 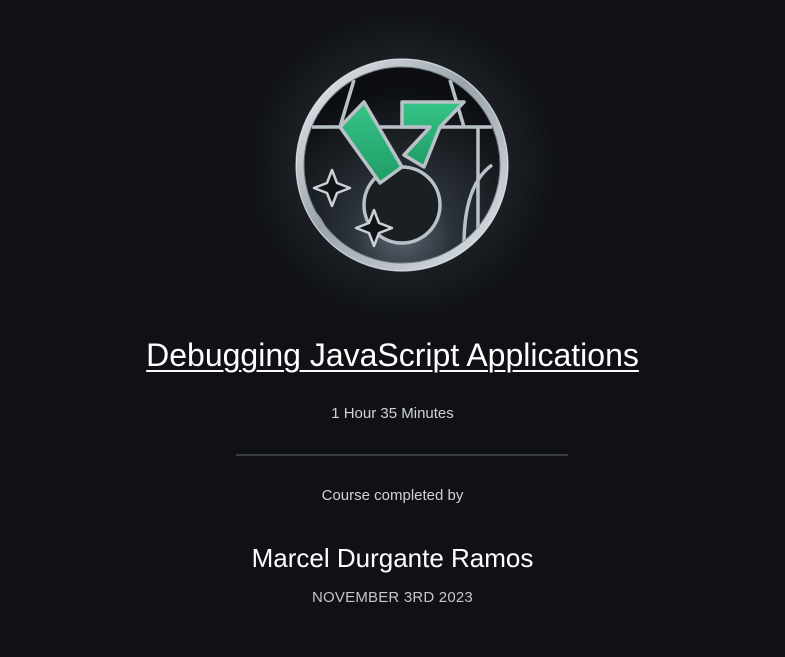 I want to click on medal-badge-icon, so click(x=402, y=165).